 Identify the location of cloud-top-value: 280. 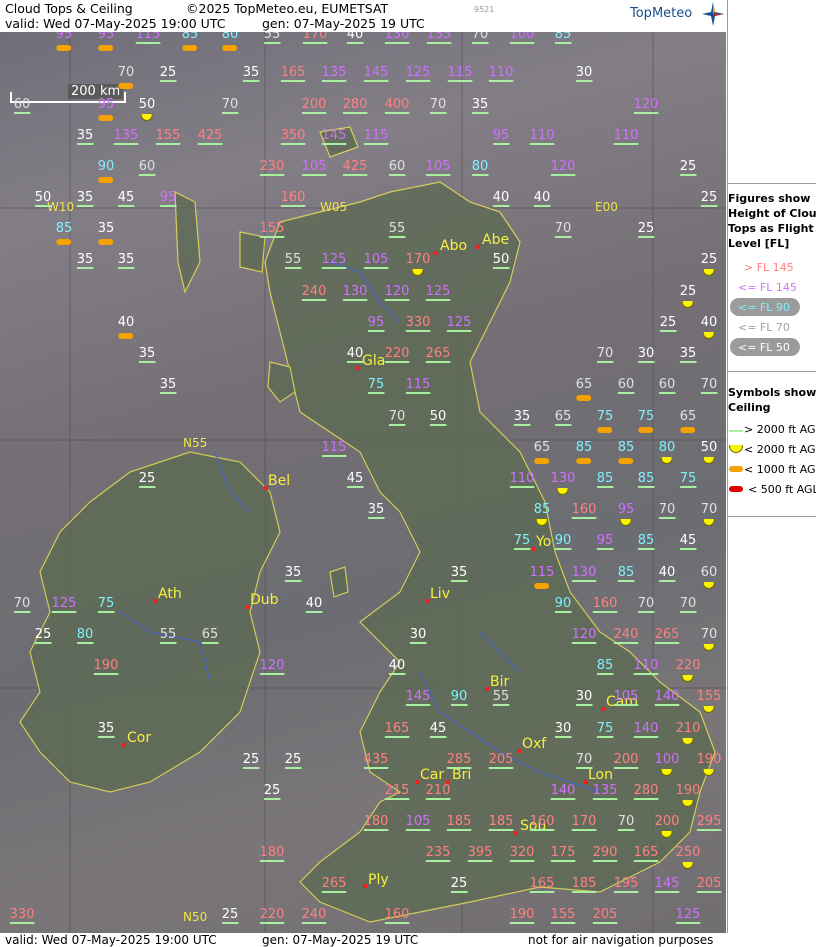
(355, 104).